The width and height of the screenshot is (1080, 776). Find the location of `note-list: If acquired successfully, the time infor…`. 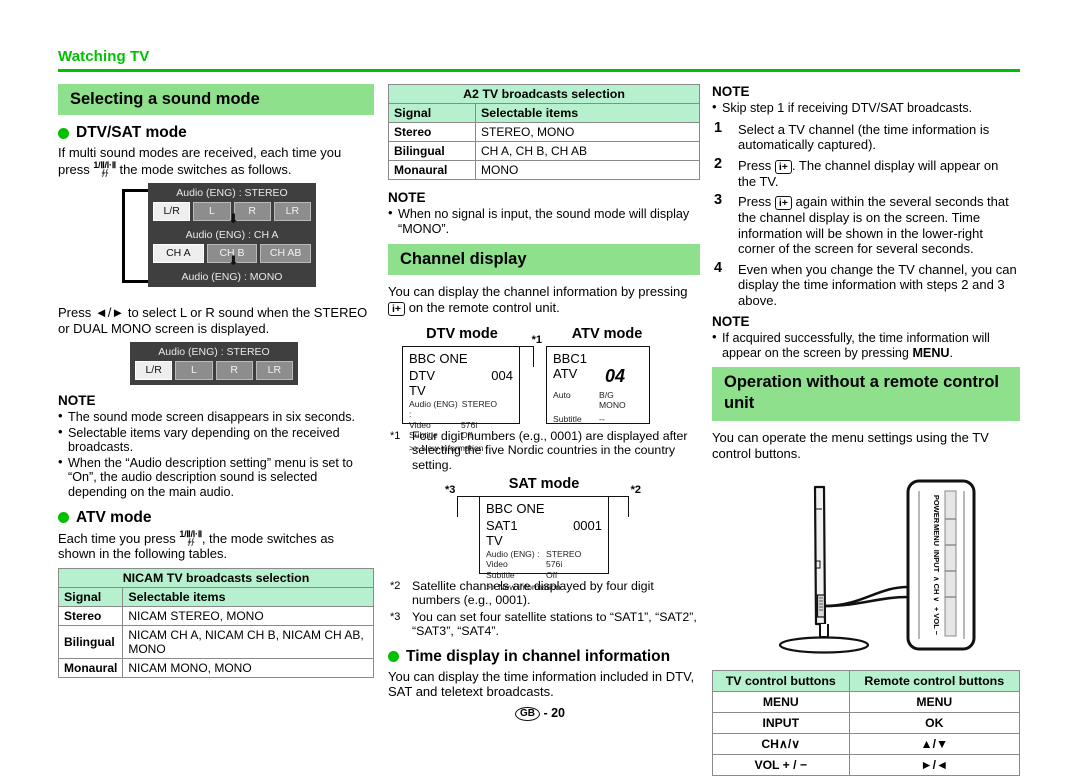

note-list: If acquired successfully, the time infor… is located at coordinates (866, 345).